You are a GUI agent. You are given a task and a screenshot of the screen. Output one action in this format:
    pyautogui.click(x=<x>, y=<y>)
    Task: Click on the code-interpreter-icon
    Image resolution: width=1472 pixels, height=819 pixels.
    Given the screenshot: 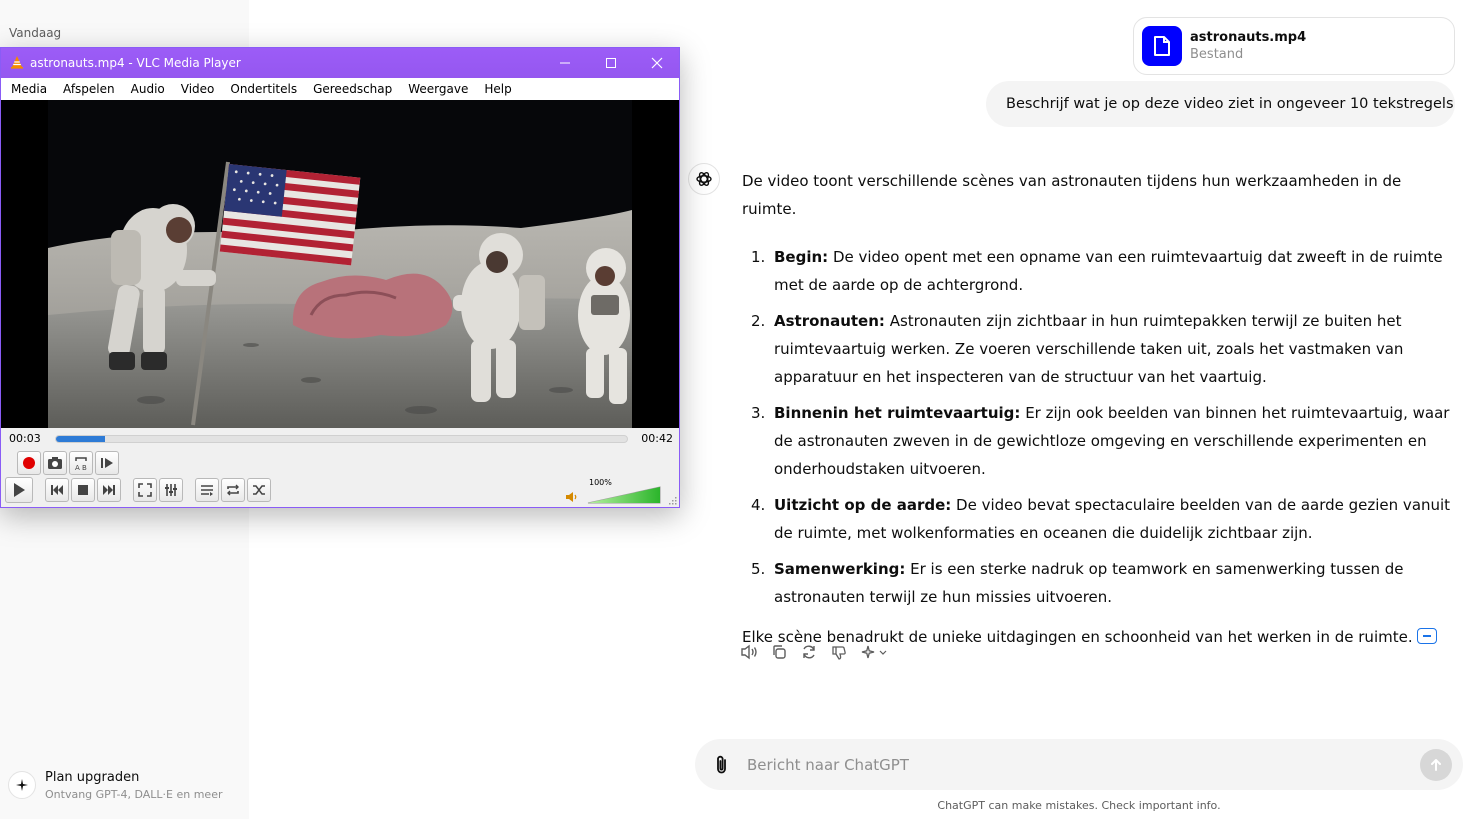 What is the action you would take?
    pyautogui.click(x=1426, y=636)
    